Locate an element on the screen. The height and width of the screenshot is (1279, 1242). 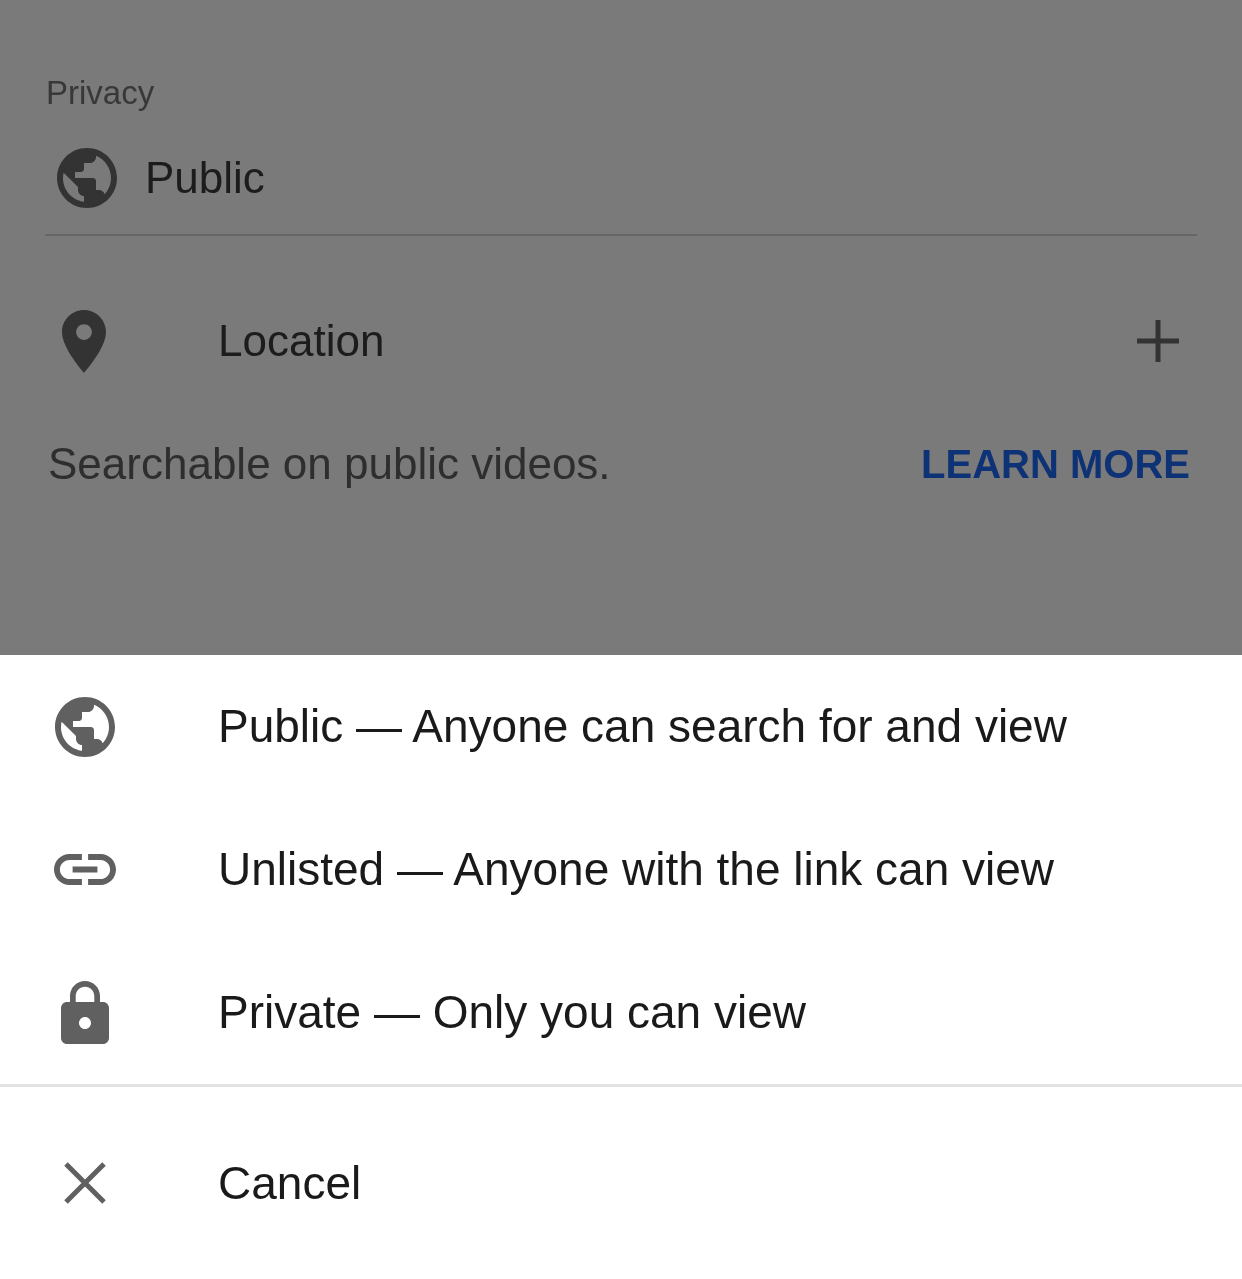
lock-icon is located at coordinates (85, 1012).